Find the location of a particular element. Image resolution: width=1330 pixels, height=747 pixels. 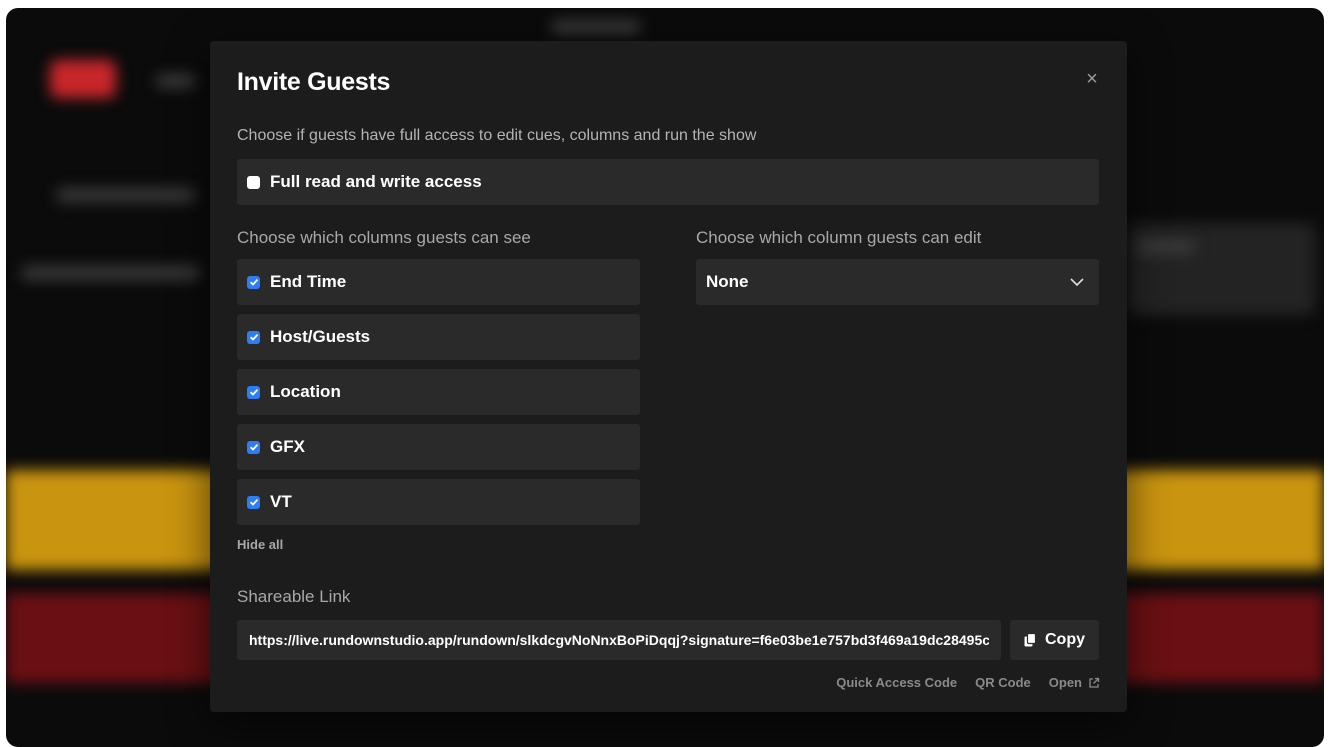

column-label: GFX is located at coordinates (287, 446).